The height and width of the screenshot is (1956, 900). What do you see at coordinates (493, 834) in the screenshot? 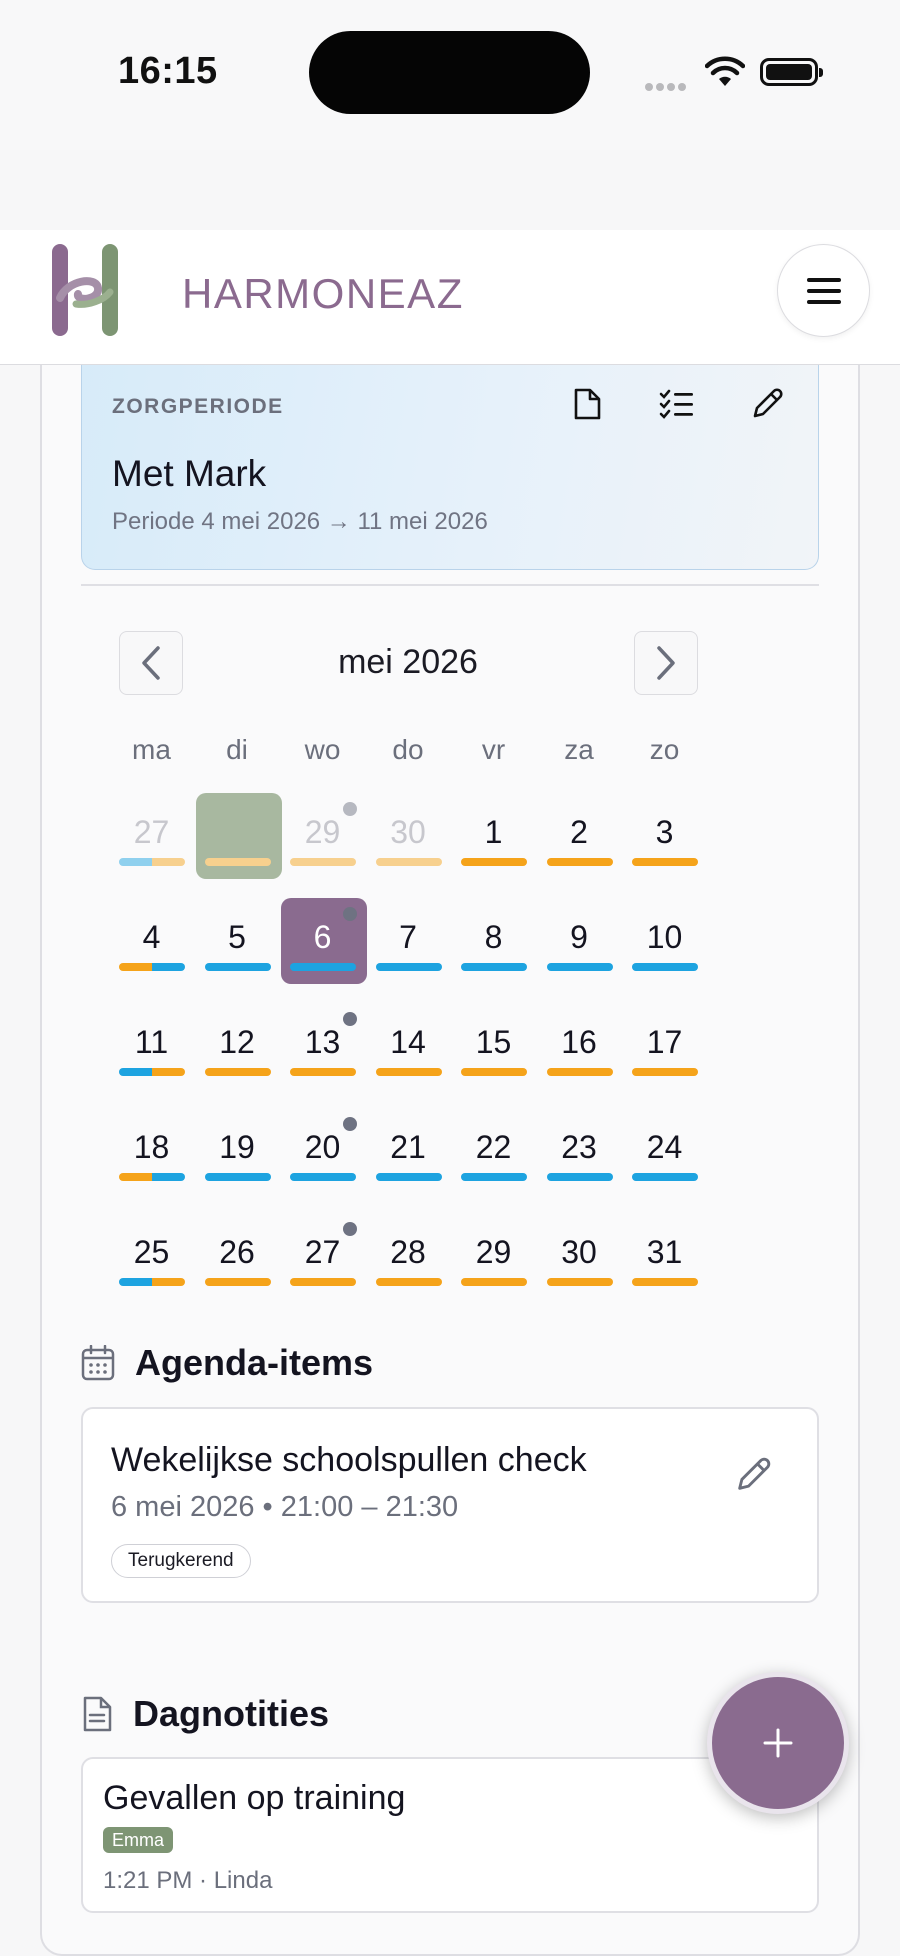
I see `calendar-day: 1` at bounding box center [493, 834].